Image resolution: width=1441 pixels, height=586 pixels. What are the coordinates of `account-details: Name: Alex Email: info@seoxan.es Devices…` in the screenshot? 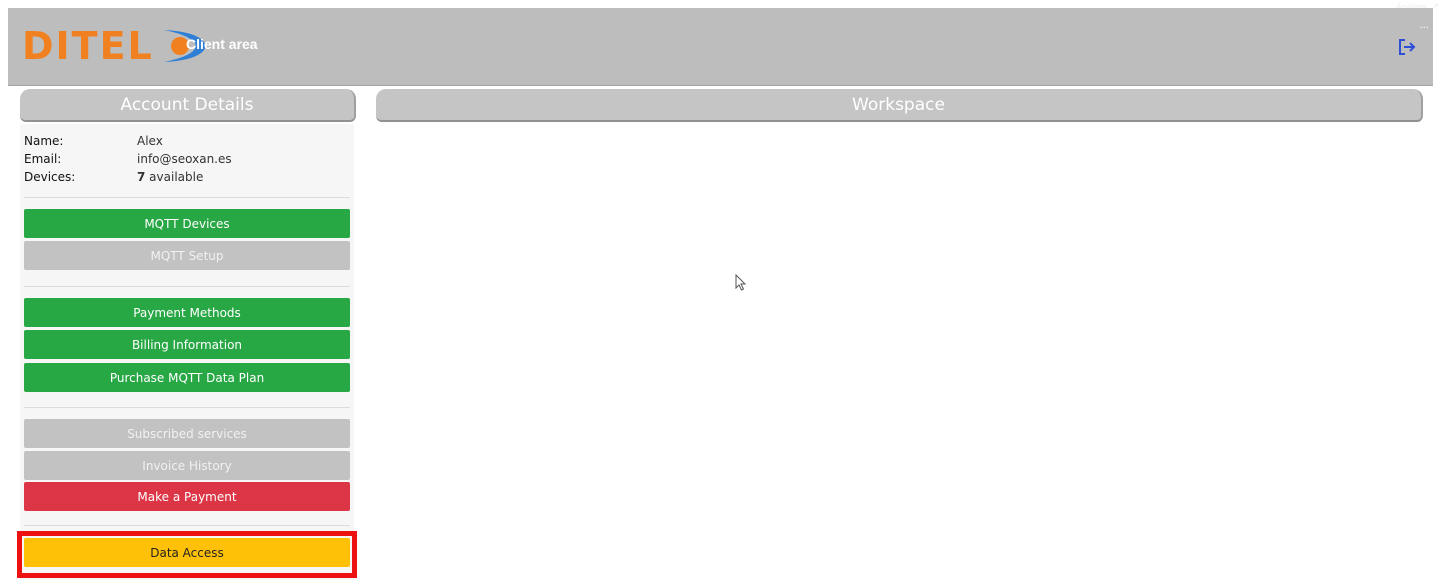 It's located at (128, 159).